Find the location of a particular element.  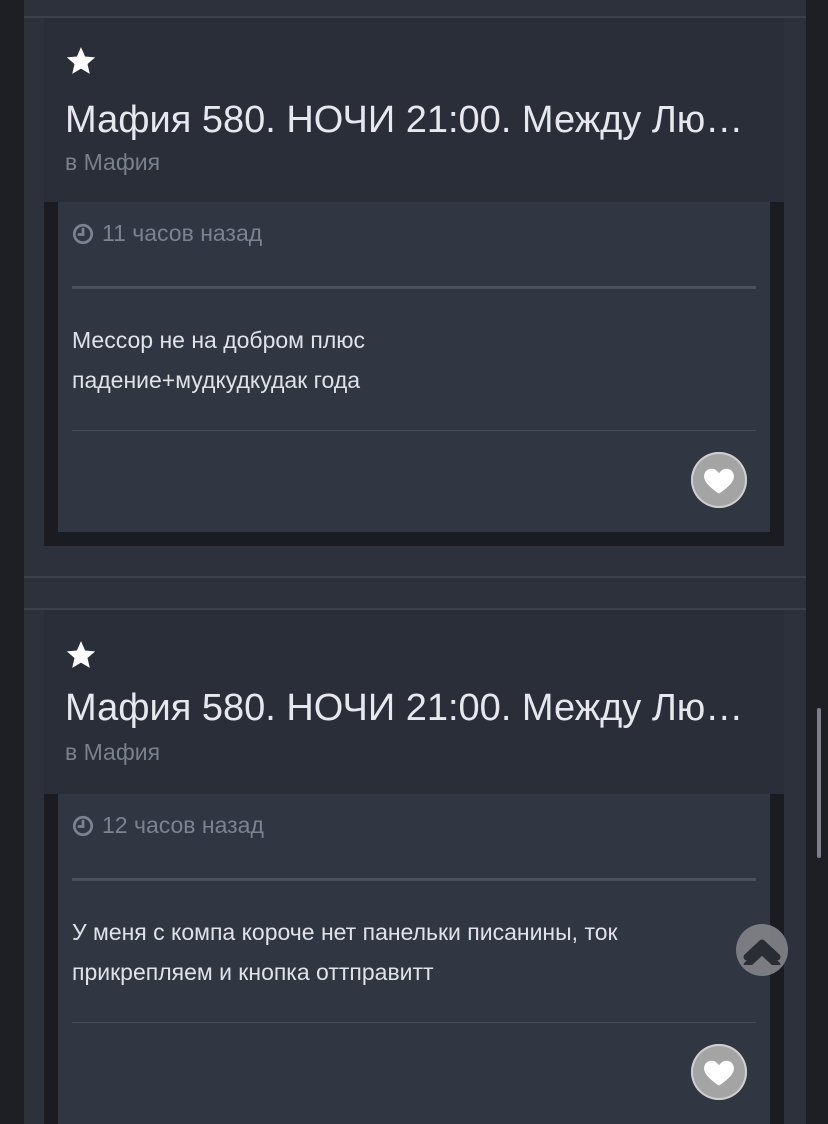

timestamp: 12 часов назад is located at coordinates (168, 825).